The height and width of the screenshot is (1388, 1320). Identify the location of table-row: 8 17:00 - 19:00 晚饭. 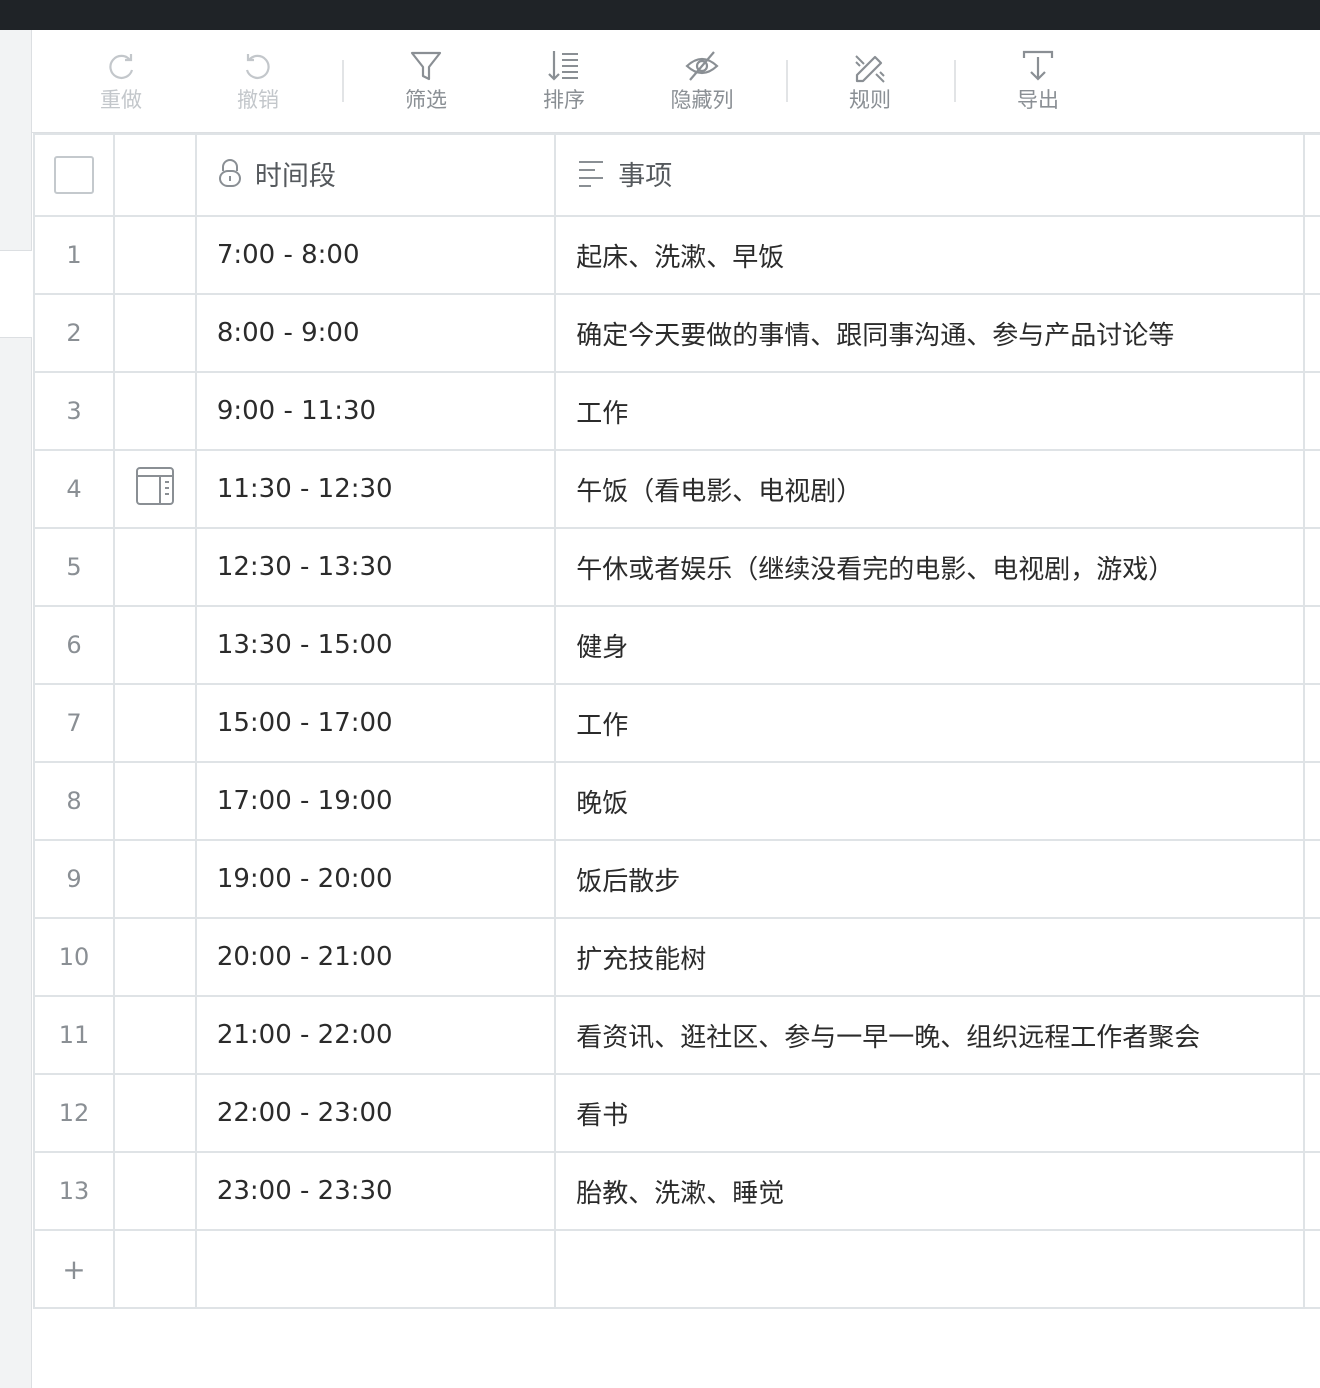
(676, 801).